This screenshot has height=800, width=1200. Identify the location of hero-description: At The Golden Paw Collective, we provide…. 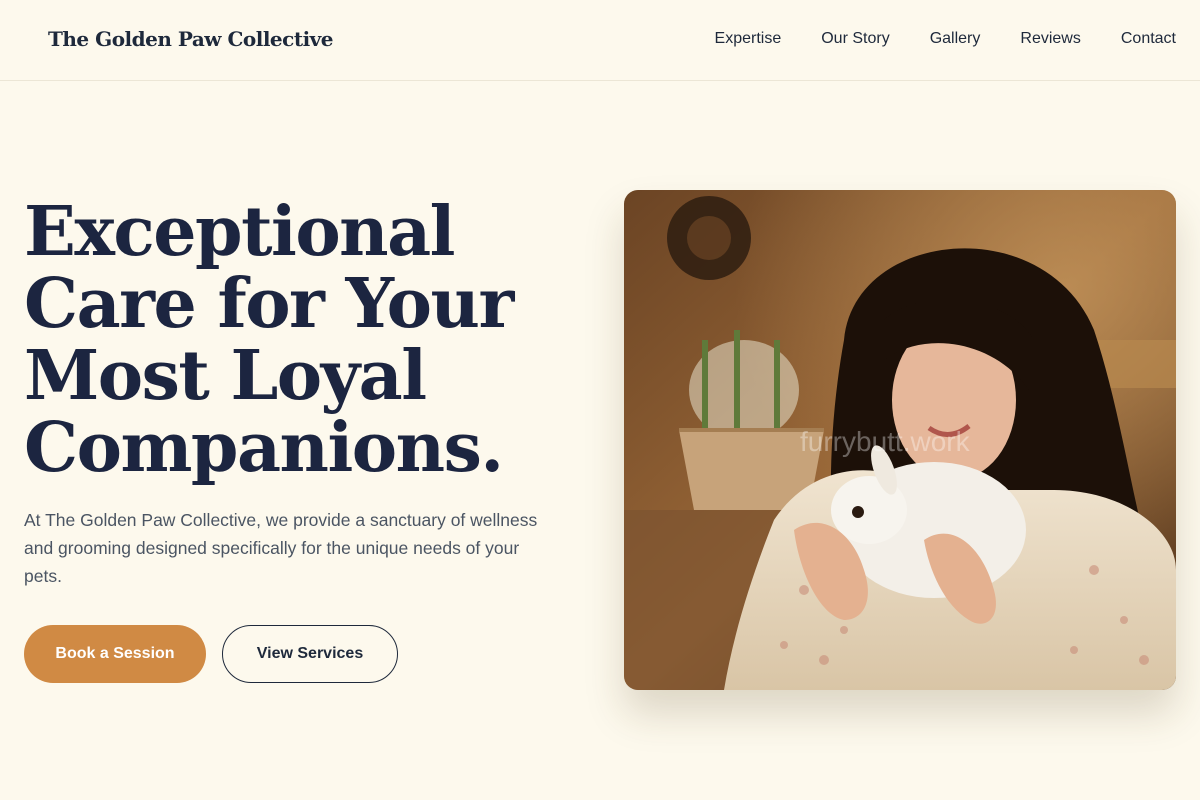
(281, 548).